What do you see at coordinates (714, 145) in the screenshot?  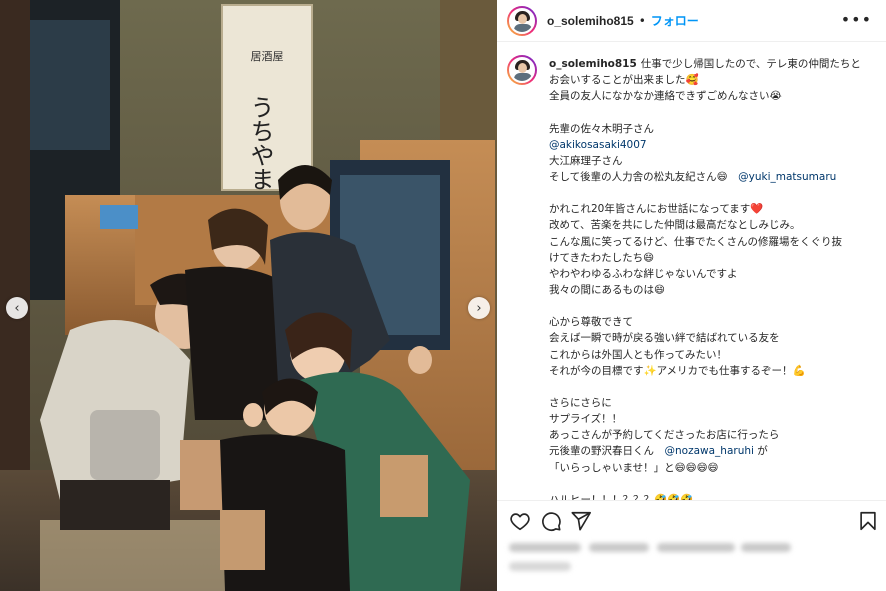 I see `caption-line: @akikosasaki4007` at bounding box center [714, 145].